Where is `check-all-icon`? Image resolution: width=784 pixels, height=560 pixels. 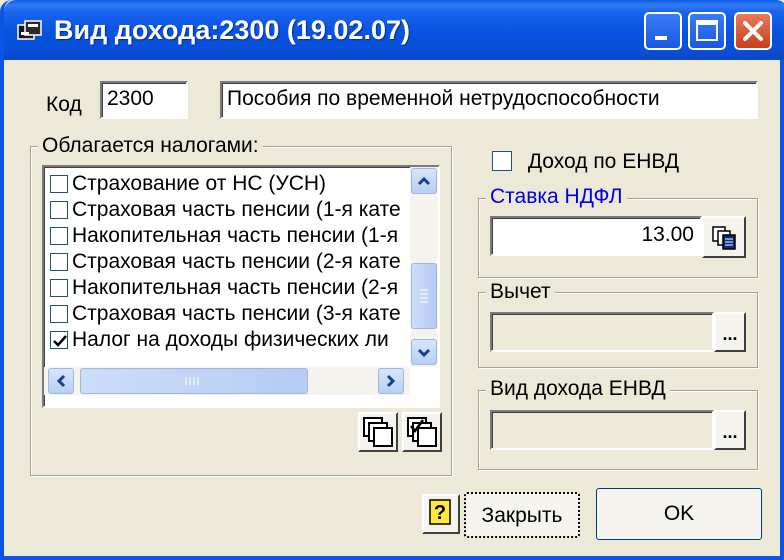 check-all-icon is located at coordinates (422, 432).